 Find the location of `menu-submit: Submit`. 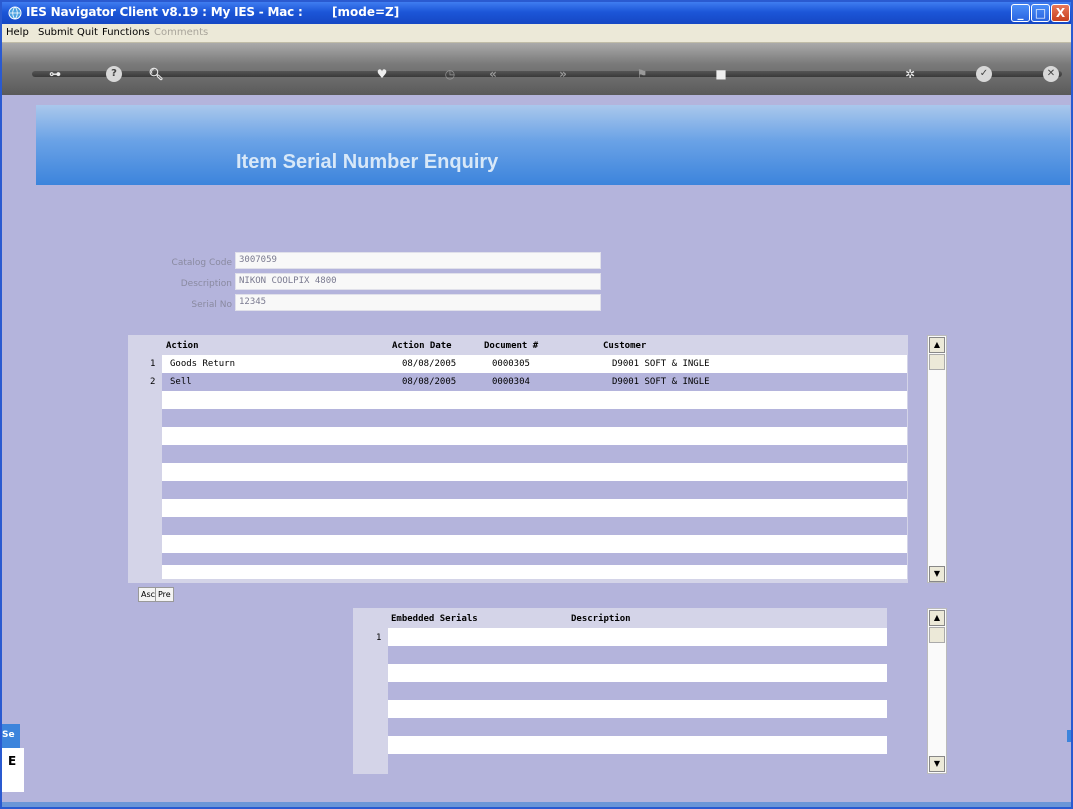

menu-submit: Submit is located at coordinates (55, 32).